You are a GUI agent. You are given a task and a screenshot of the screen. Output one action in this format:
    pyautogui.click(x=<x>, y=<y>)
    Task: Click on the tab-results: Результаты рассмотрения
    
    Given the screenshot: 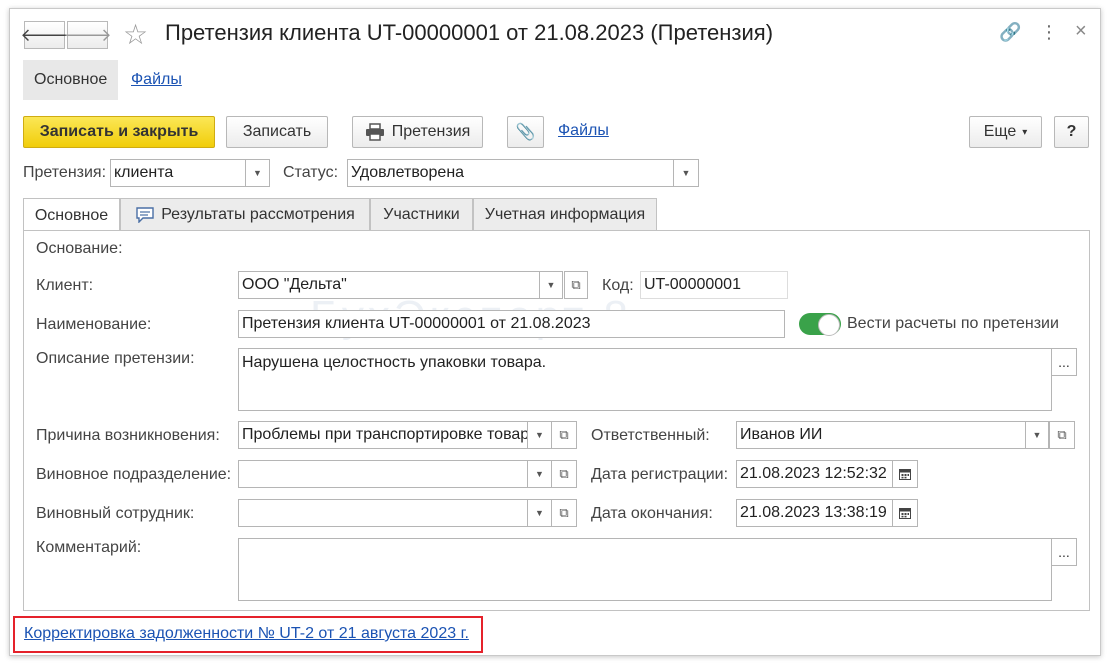 What is the action you would take?
    pyautogui.click(x=245, y=214)
    